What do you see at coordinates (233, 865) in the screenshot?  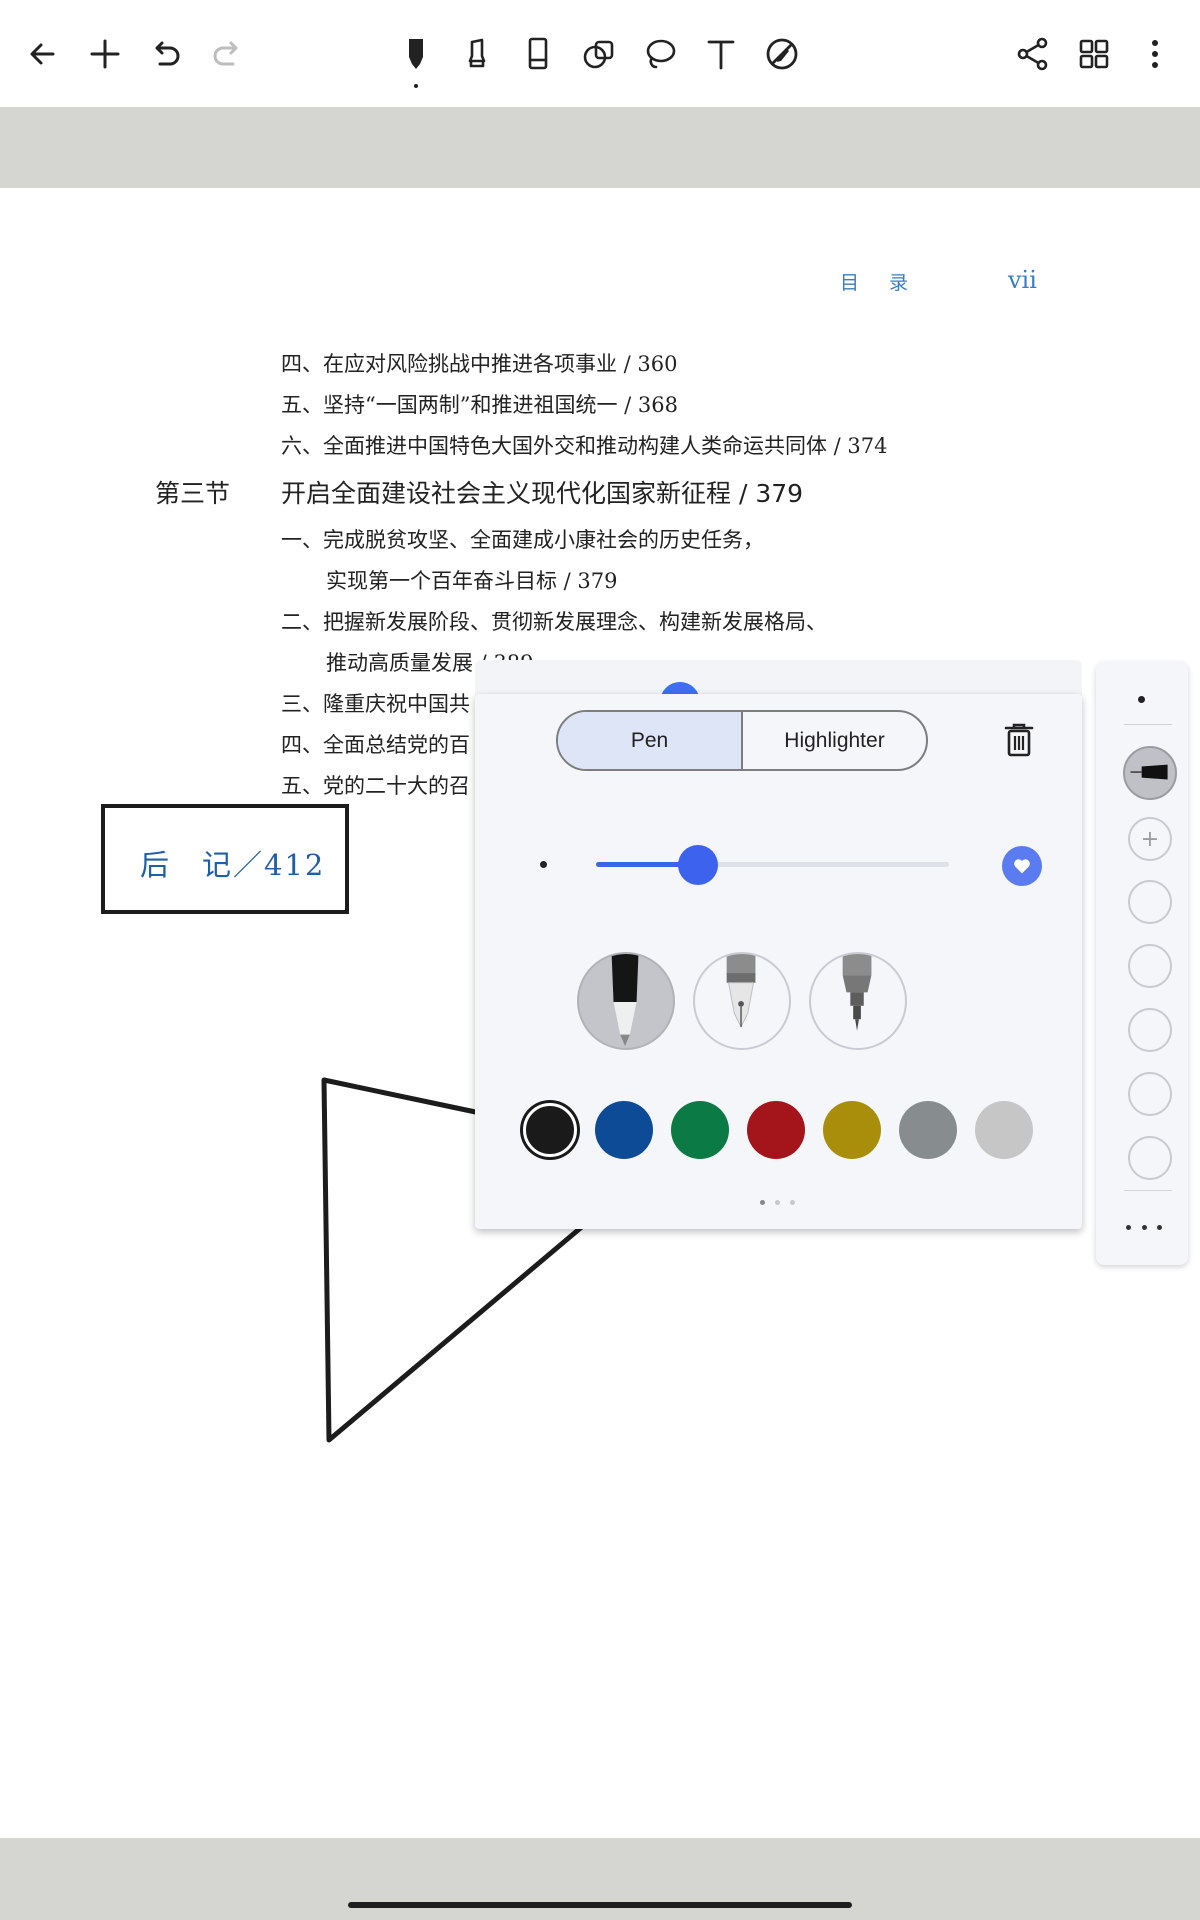 I see `toc-postscript: 后 记／412` at bounding box center [233, 865].